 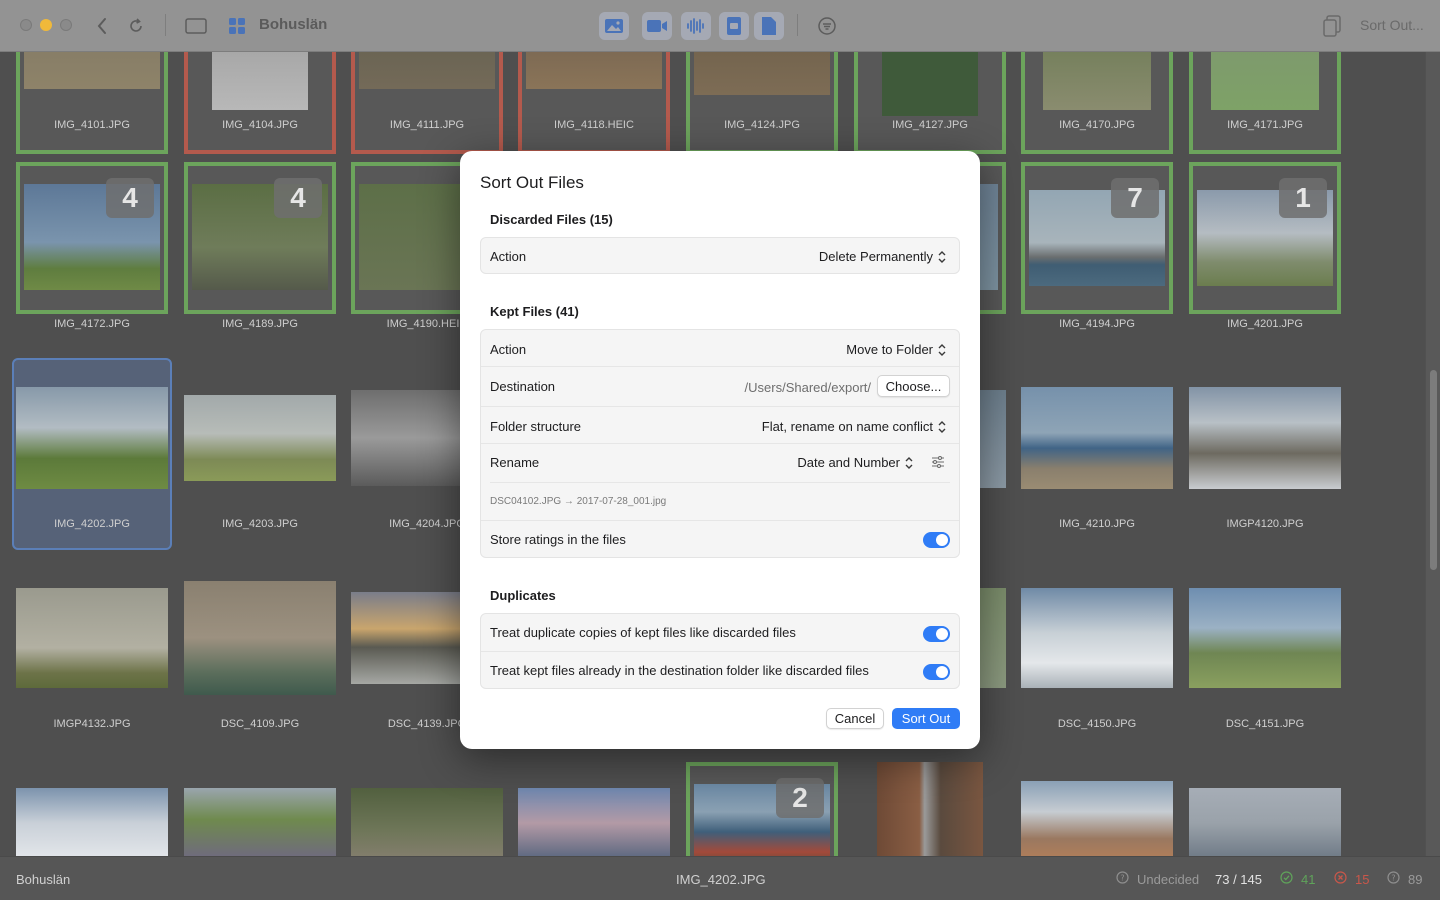 I want to click on status-undecided-count: 89, so click(x=1415, y=879).